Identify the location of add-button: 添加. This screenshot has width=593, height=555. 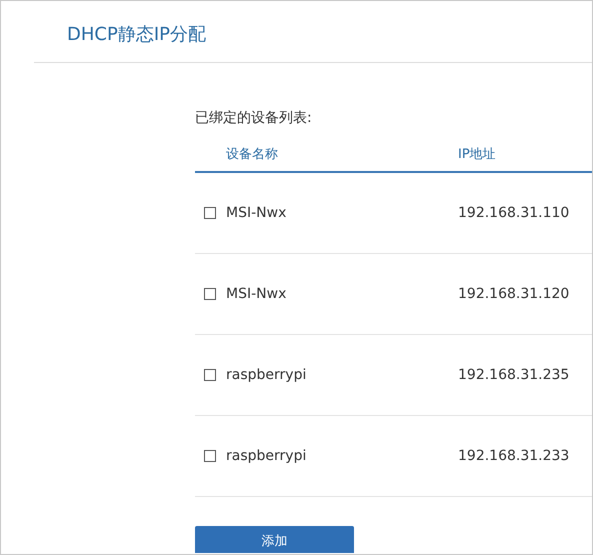
(274, 539).